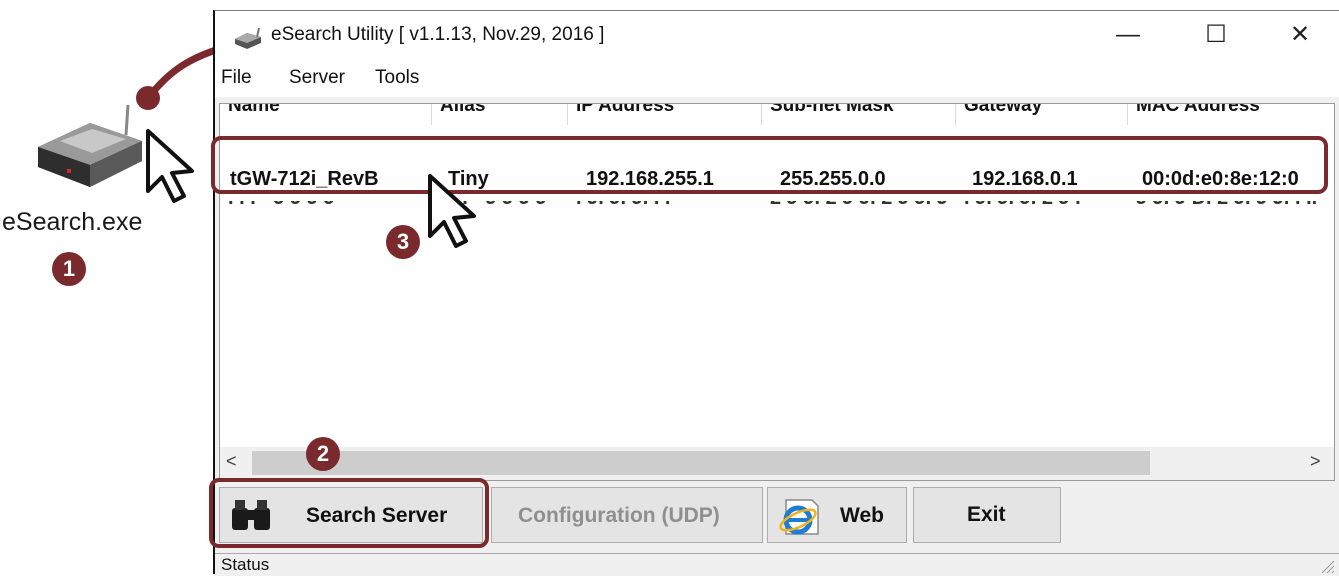 The image size is (1339, 576). Describe the element at coordinates (777, 80) in the screenshot. I see `menu-bar: File Server Tools` at that location.